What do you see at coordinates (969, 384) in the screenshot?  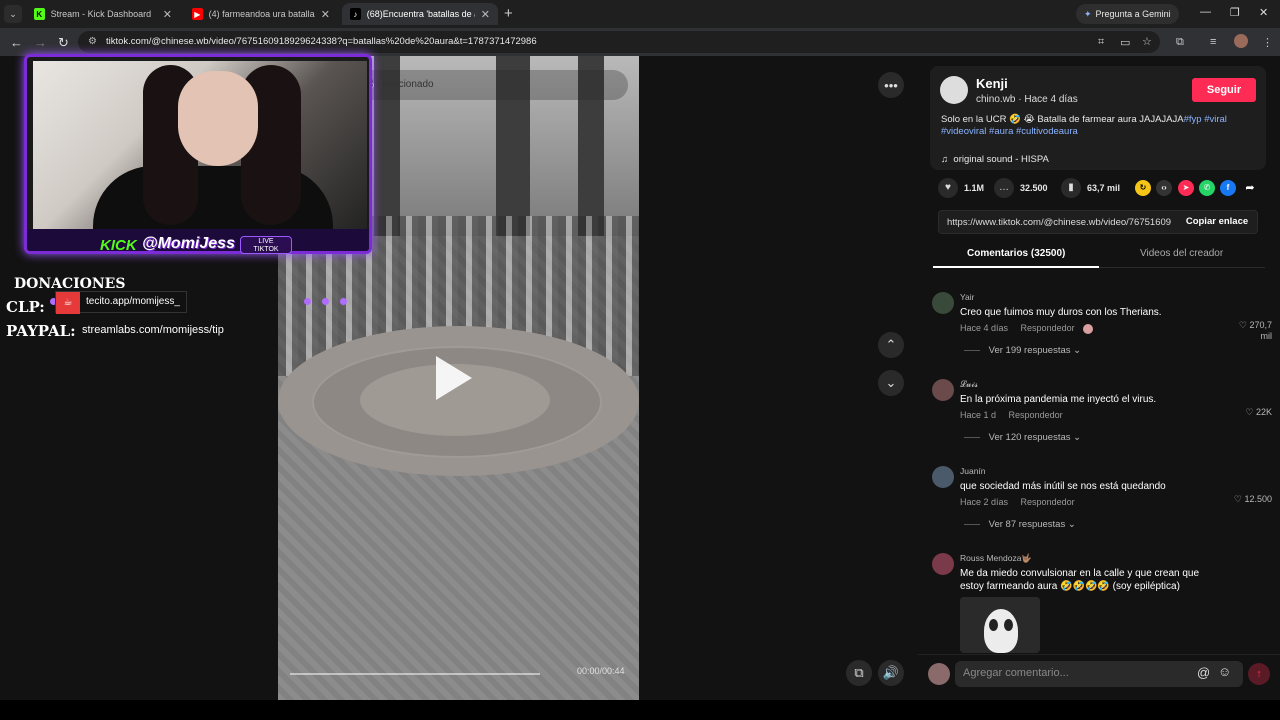 I see `commenter-name: 𝓛𝓾𝓲𝓼` at bounding box center [969, 384].